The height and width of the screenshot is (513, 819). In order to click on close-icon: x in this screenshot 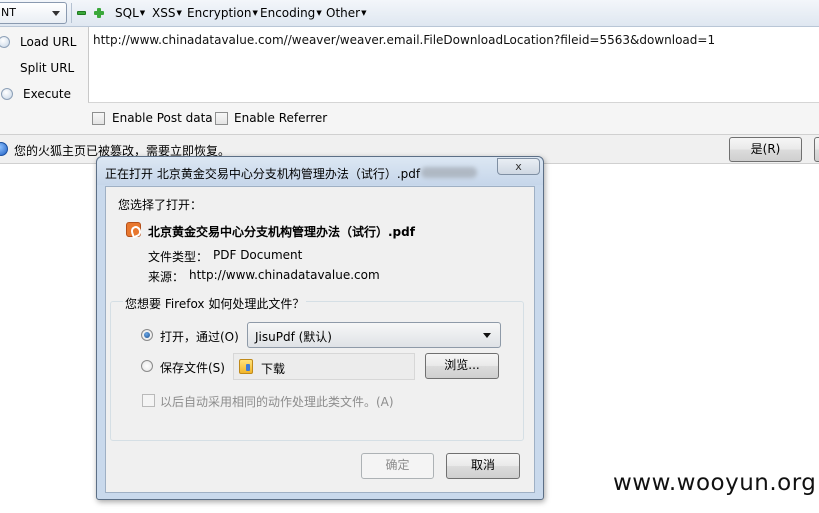, I will do `click(518, 166)`.